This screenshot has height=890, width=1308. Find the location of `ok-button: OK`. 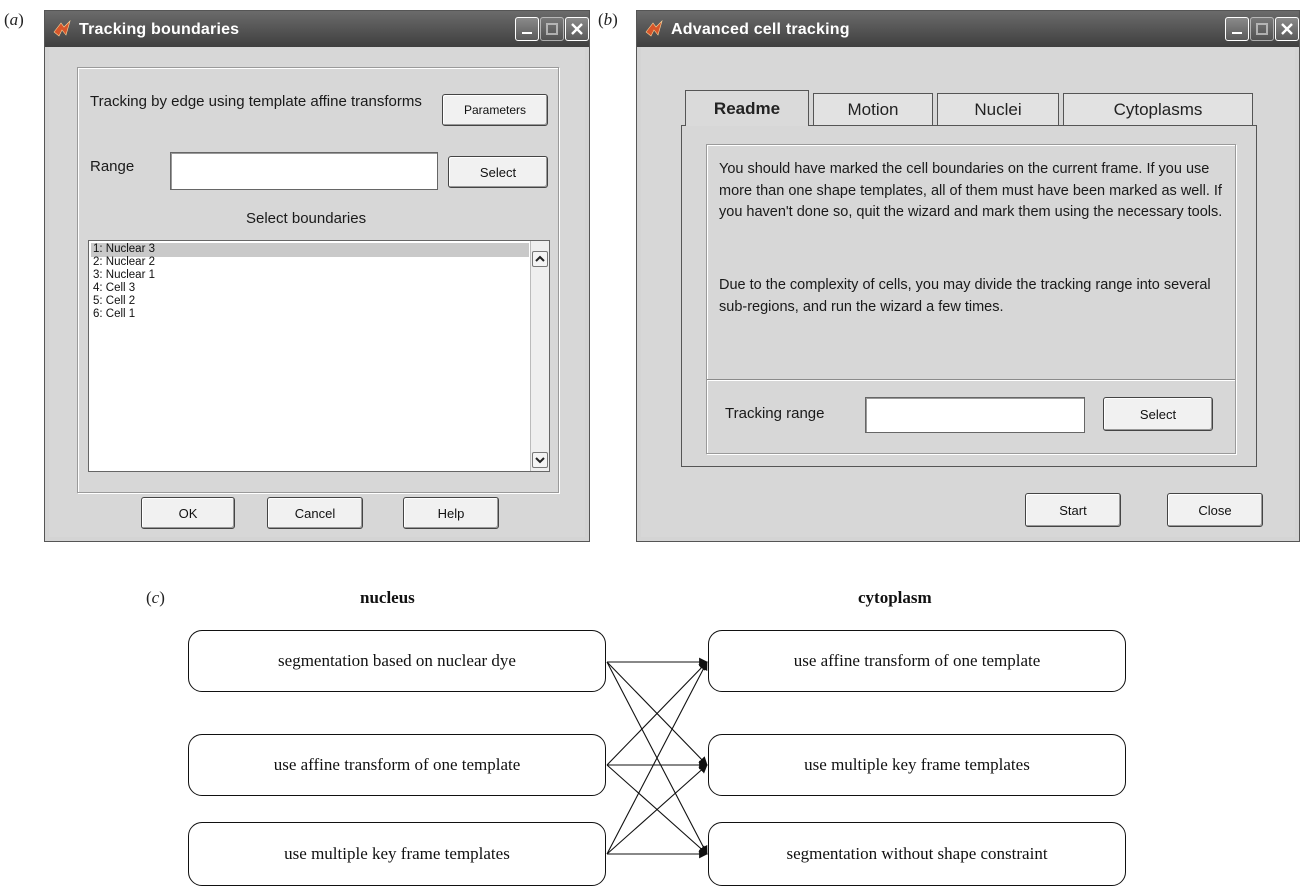

ok-button: OK is located at coordinates (188, 513).